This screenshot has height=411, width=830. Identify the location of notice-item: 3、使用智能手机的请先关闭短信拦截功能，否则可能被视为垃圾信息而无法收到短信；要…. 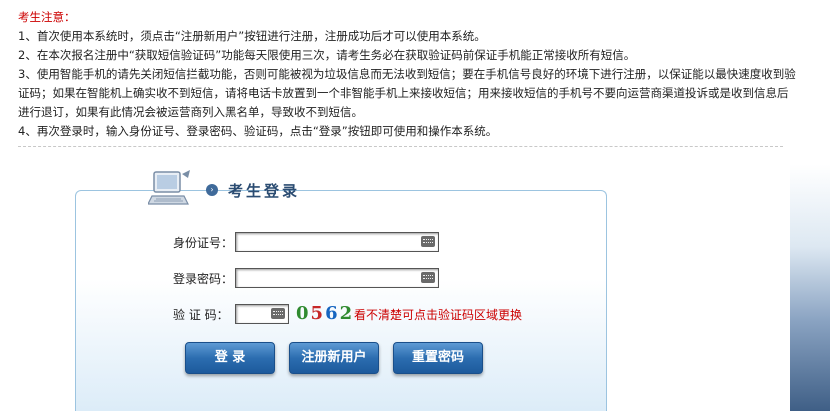
(407, 93).